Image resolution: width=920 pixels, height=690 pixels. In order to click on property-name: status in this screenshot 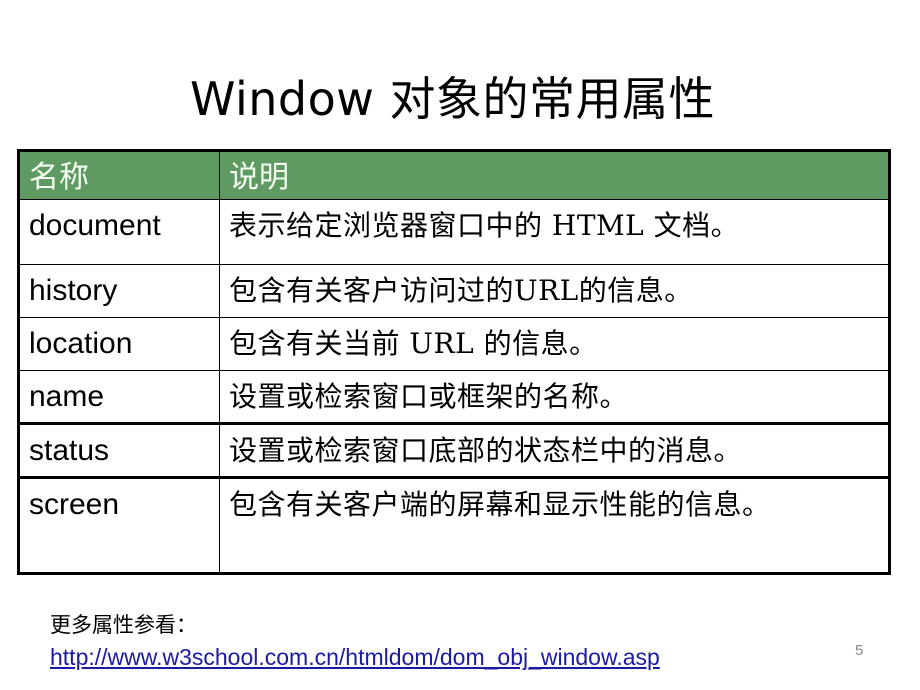, I will do `click(119, 450)`.